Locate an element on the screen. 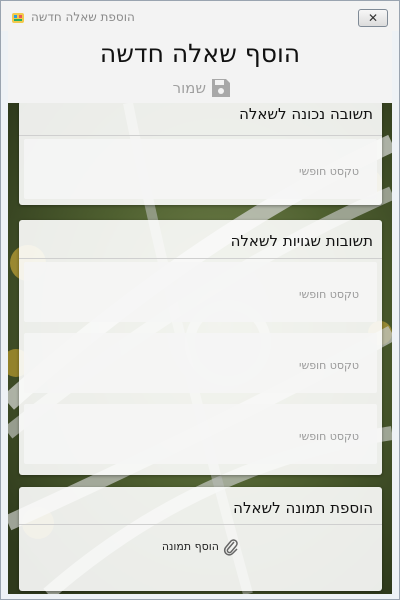  wrong-answer-field-3: טקסט חופשי is located at coordinates (200, 434).